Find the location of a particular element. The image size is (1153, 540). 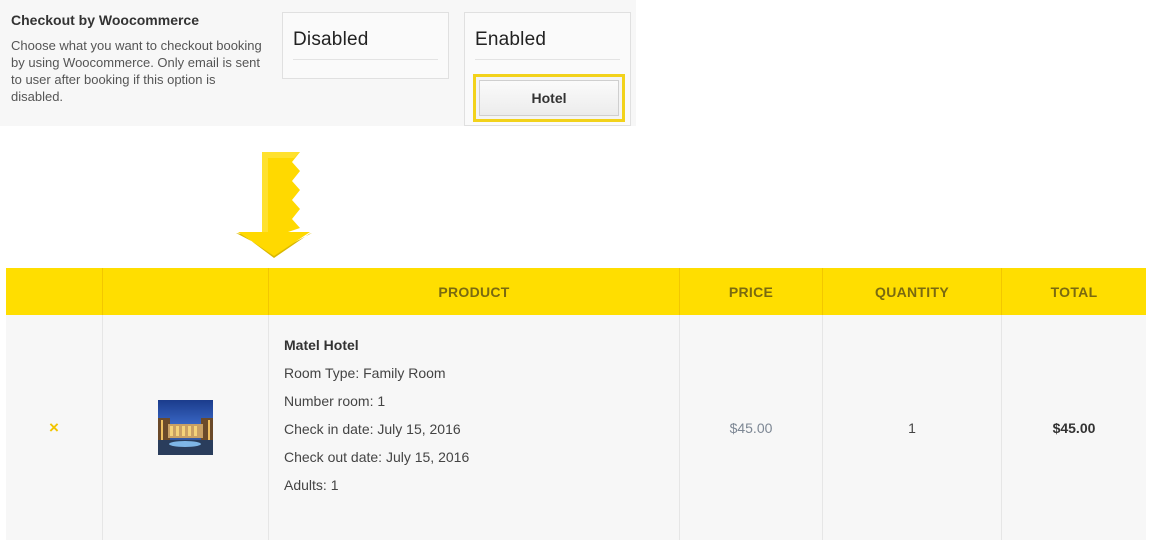

item-price: $45.00 is located at coordinates (751, 427).